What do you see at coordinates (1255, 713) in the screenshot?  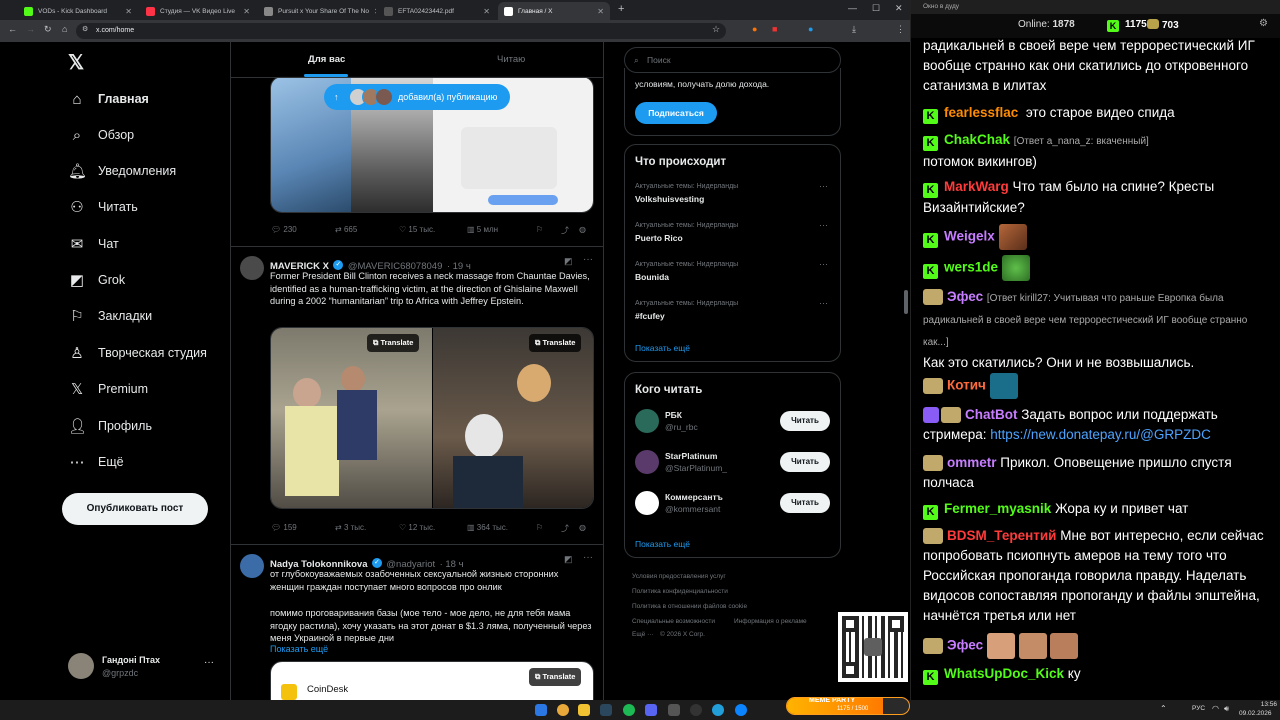 I see `clock-date: 09.02.2026` at bounding box center [1255, 713].